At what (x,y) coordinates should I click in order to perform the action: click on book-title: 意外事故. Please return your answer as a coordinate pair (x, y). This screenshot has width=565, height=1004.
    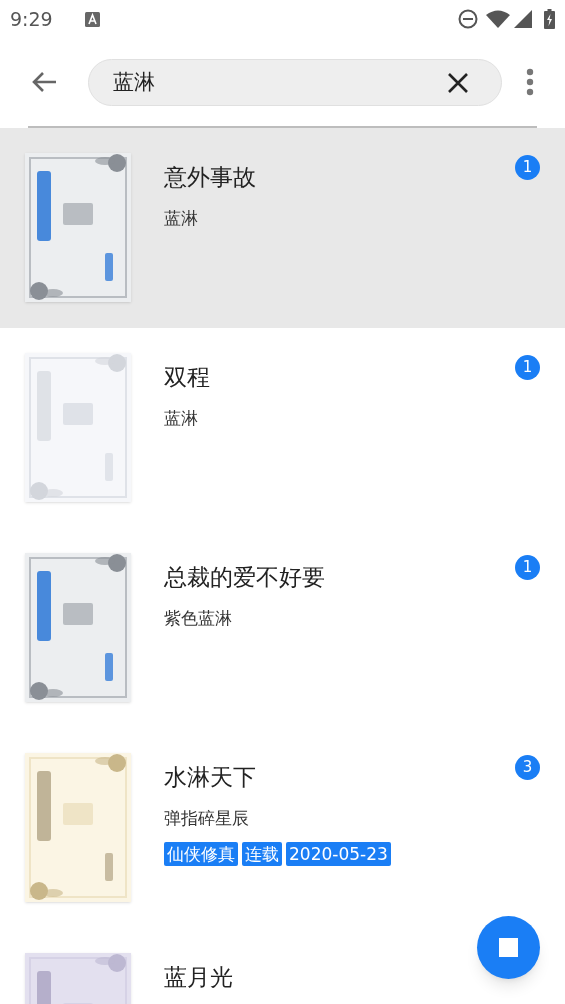
    Looking at the image, I should click on (210, 177).